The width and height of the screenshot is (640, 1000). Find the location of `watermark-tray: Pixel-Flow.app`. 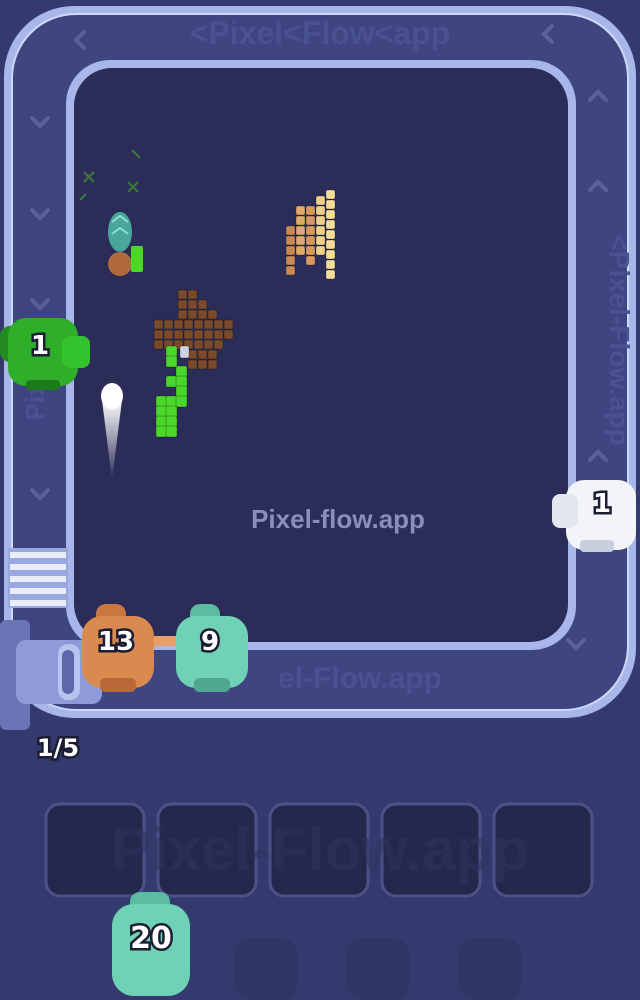

watermark-tray: Pixel-Flow.app is located at coordinates (320, 849).